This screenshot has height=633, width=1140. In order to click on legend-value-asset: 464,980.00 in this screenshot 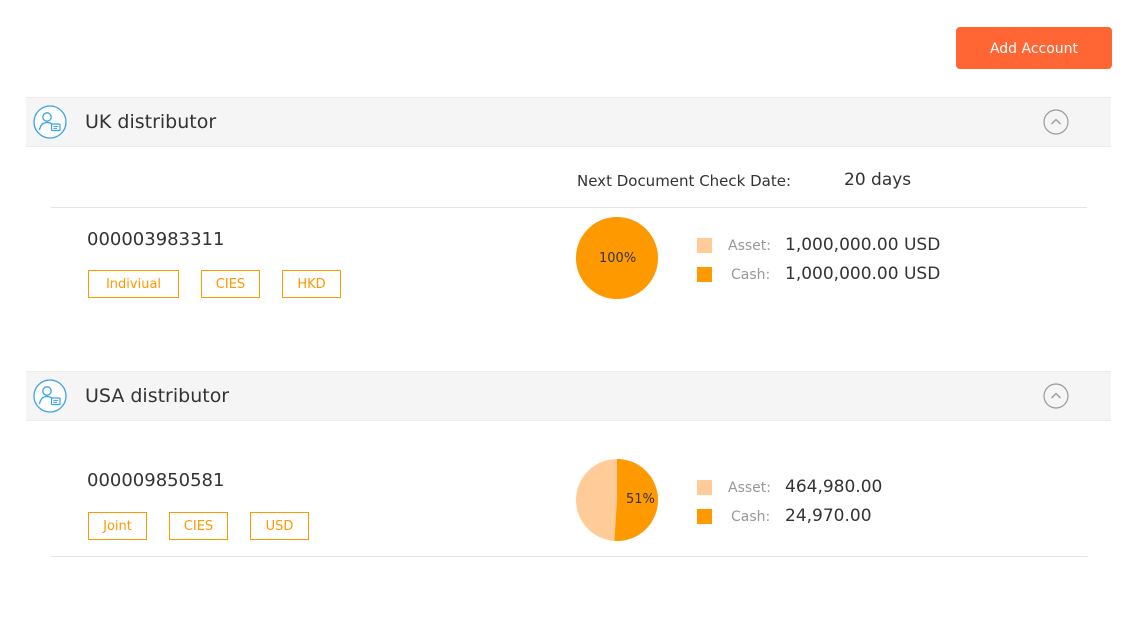, I will do `click(834, 487)`.